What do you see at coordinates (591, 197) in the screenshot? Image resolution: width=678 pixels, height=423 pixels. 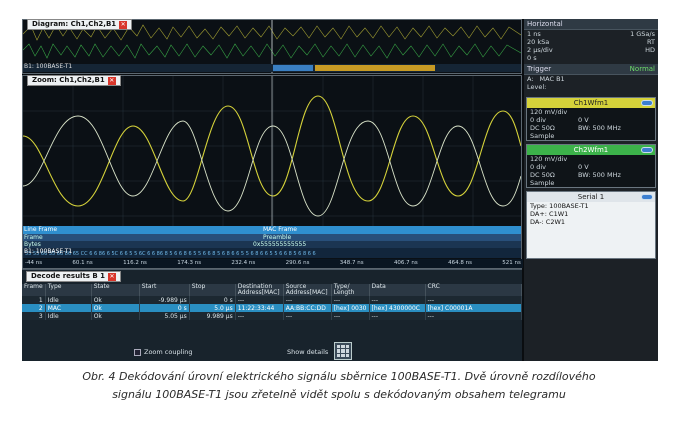 I see `serial-1-title: Serial 1` at bounding box center [591, 197].